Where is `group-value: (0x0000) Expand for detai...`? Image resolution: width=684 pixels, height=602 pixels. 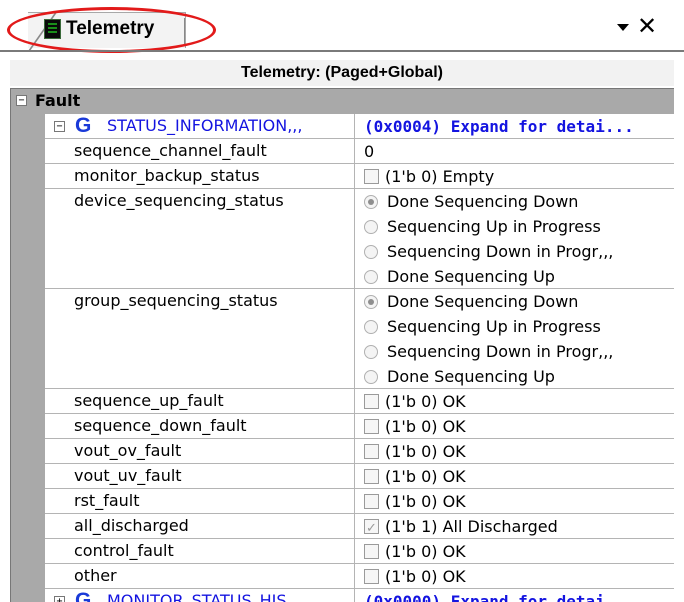 group-value: (0x0000) Expand for detai... is located at coordinates (515, 595).